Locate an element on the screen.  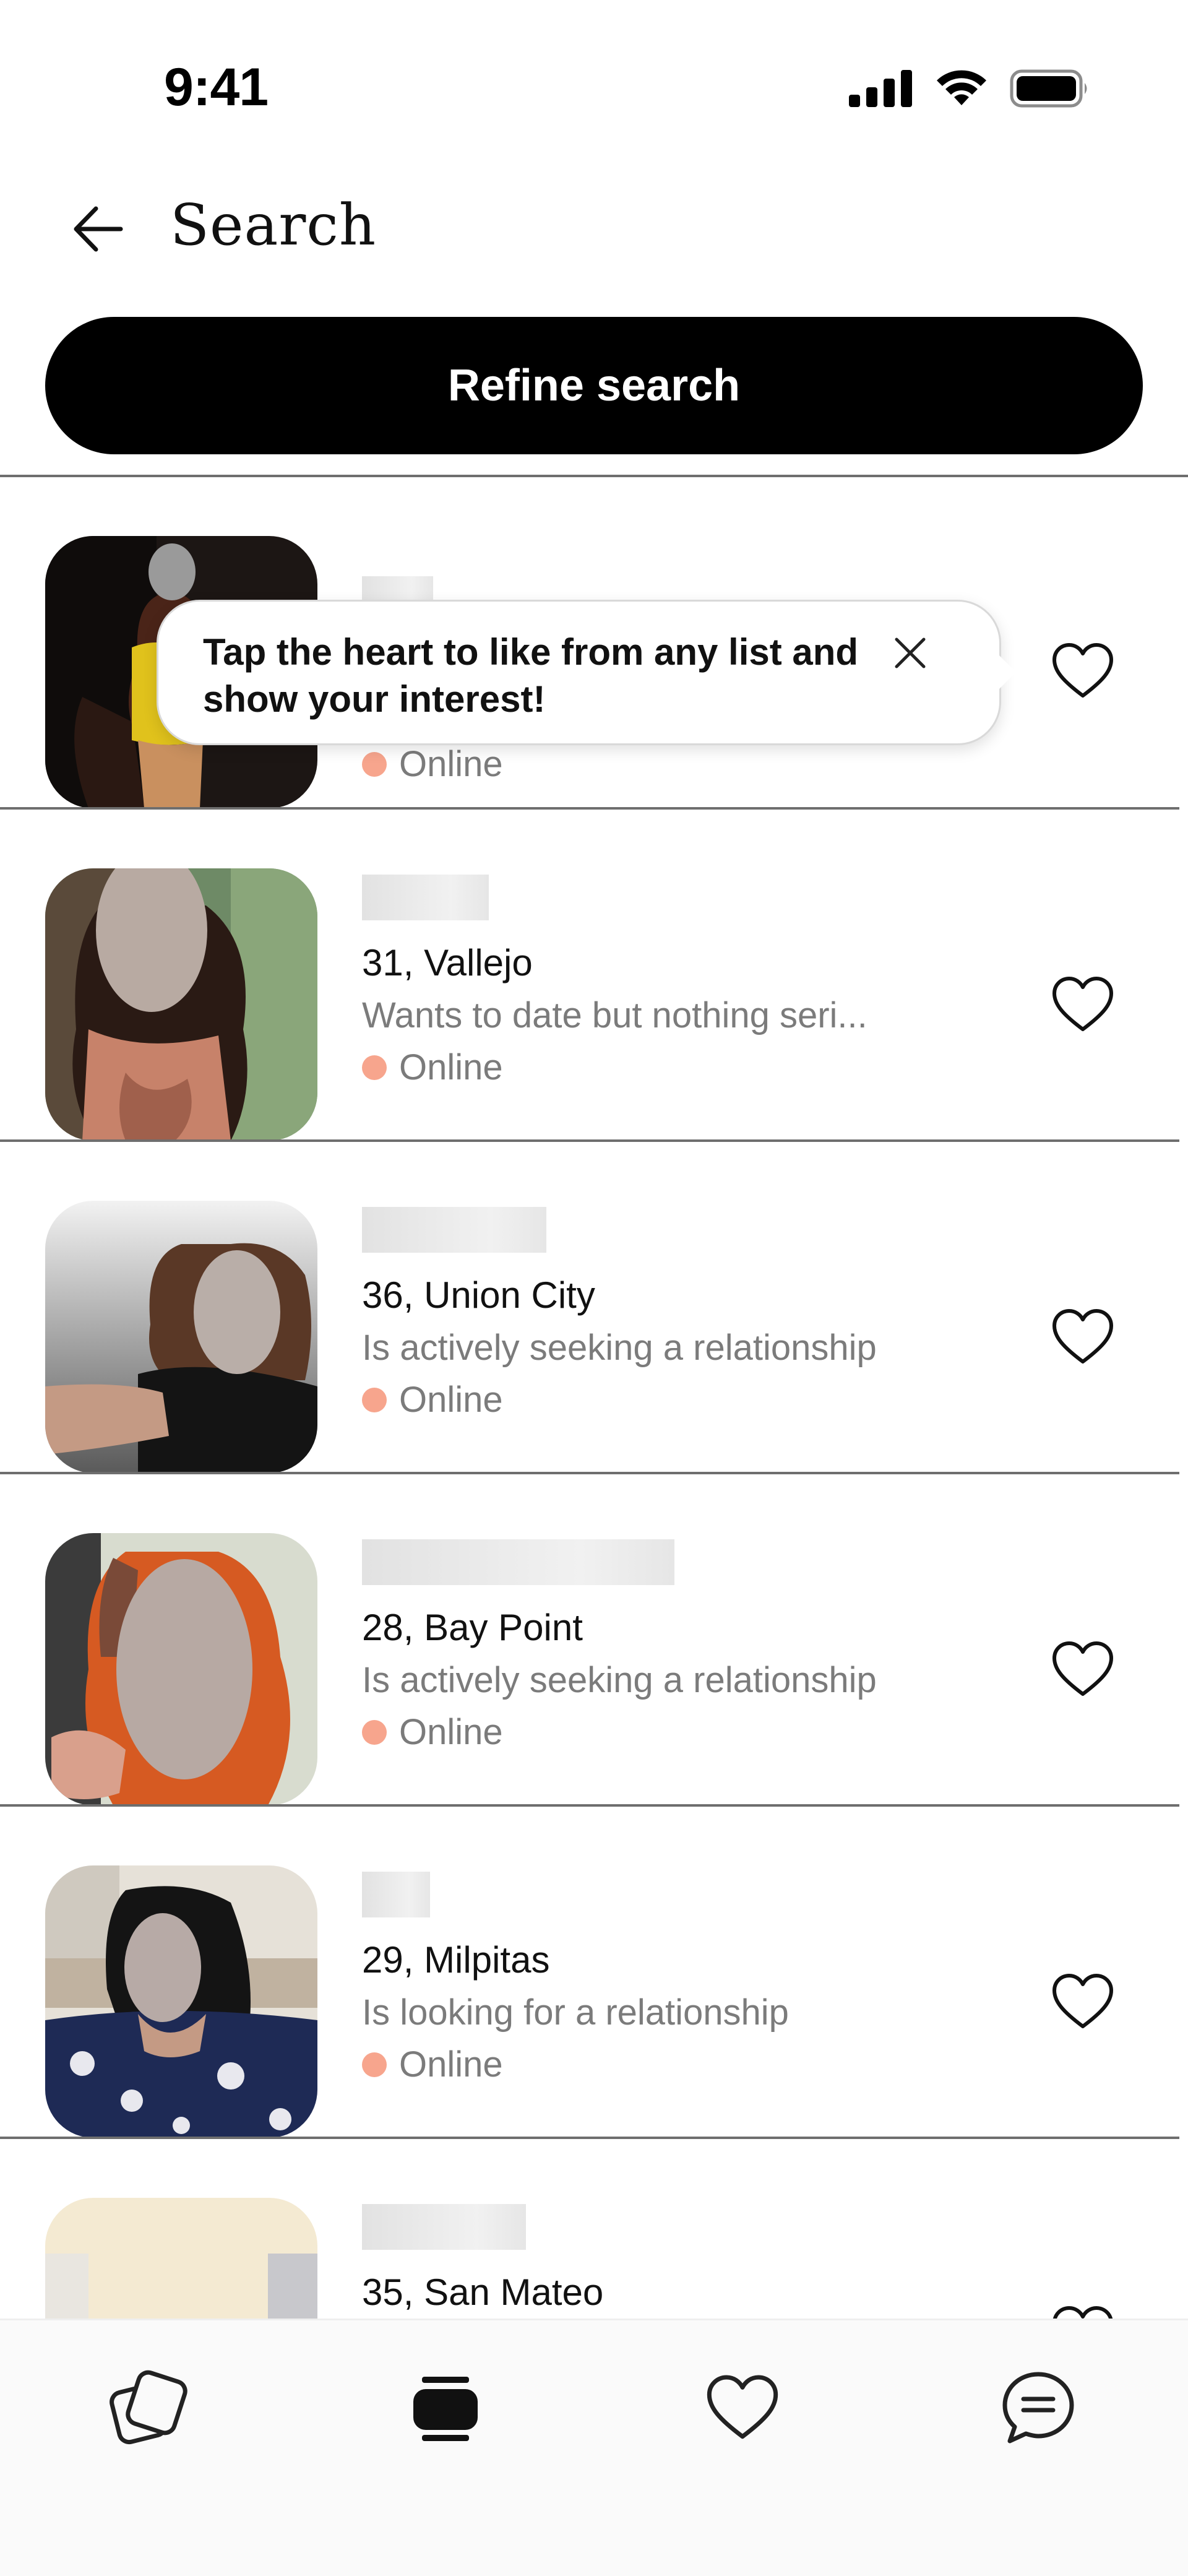
back-arrow-icon is located at coordinates (98, 229).